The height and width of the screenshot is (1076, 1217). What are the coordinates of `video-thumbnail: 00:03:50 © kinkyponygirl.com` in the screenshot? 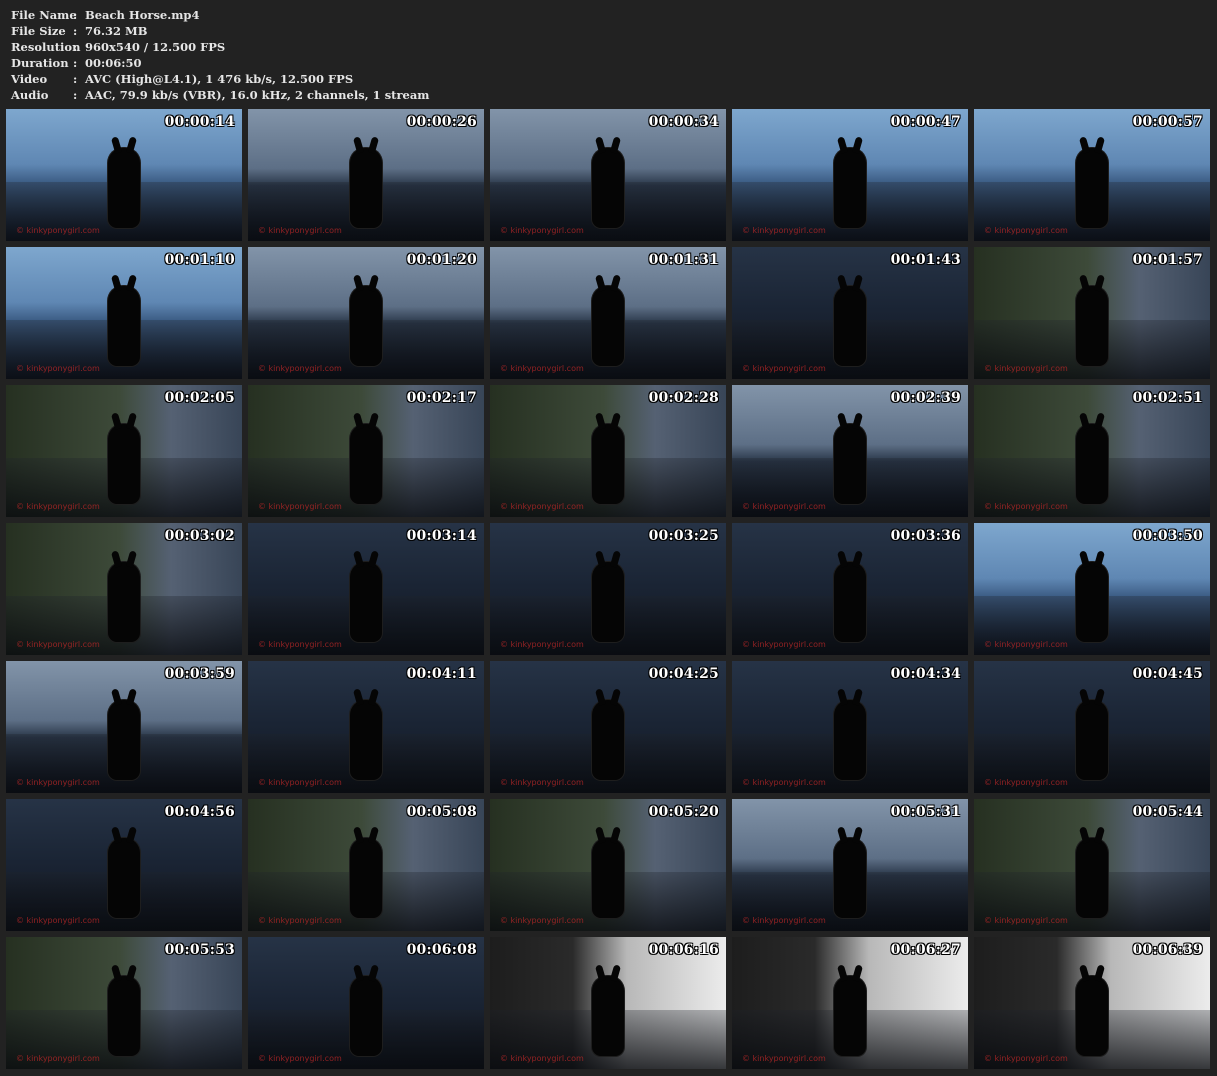 It's located at (1092, 589).